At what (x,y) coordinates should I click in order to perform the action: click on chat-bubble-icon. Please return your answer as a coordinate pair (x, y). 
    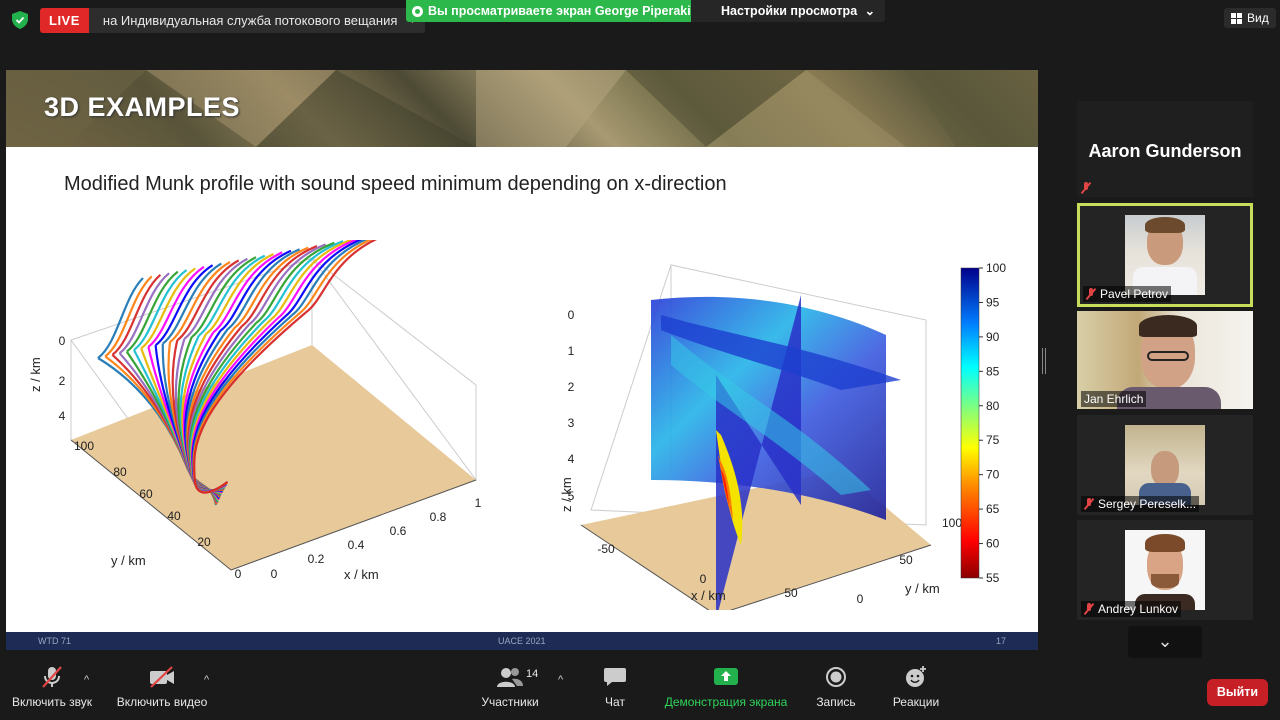
    Looking at the image, I should click on (615, 677).